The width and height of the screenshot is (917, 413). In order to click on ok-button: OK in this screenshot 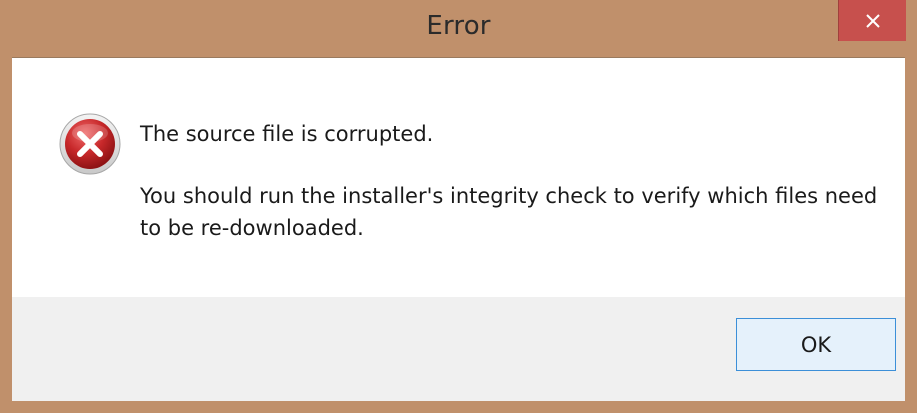, I will do `click(816, 344)`.